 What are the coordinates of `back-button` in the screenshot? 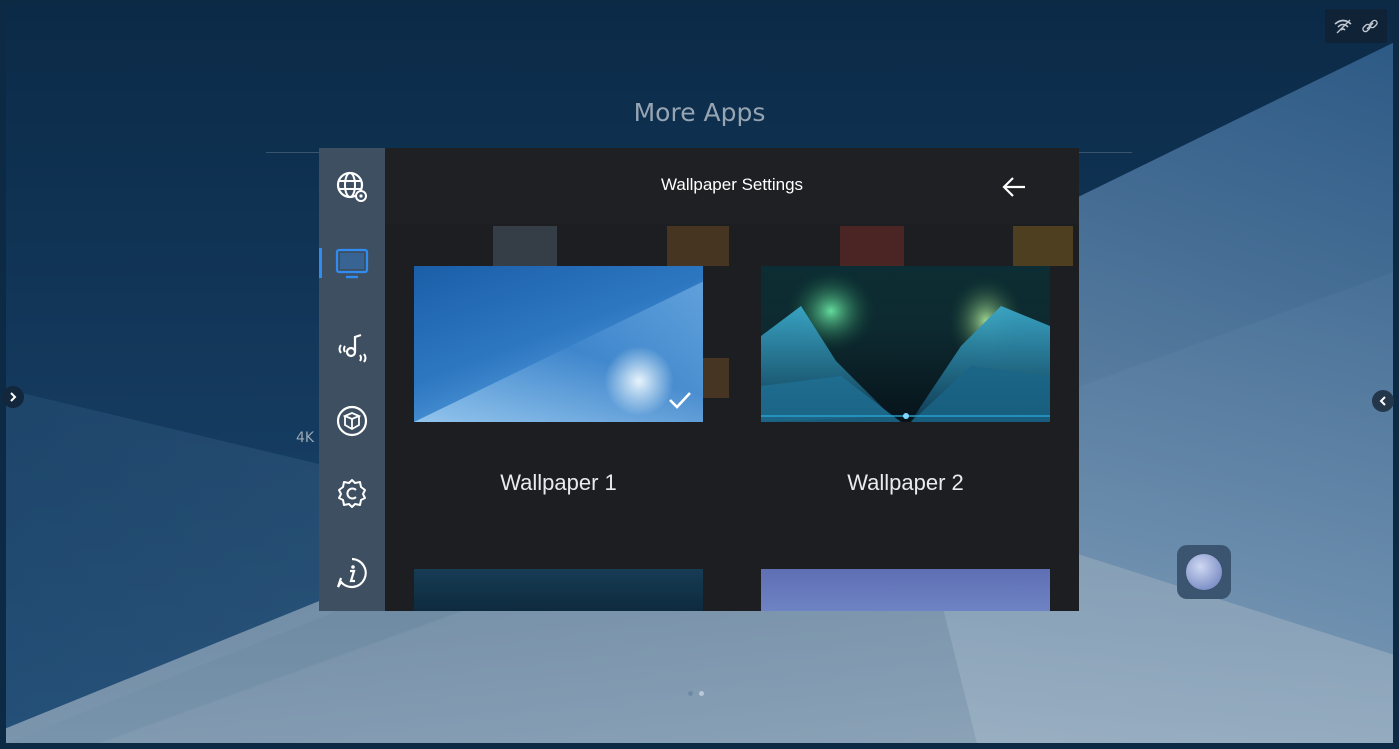 It's located at (1014, 187).